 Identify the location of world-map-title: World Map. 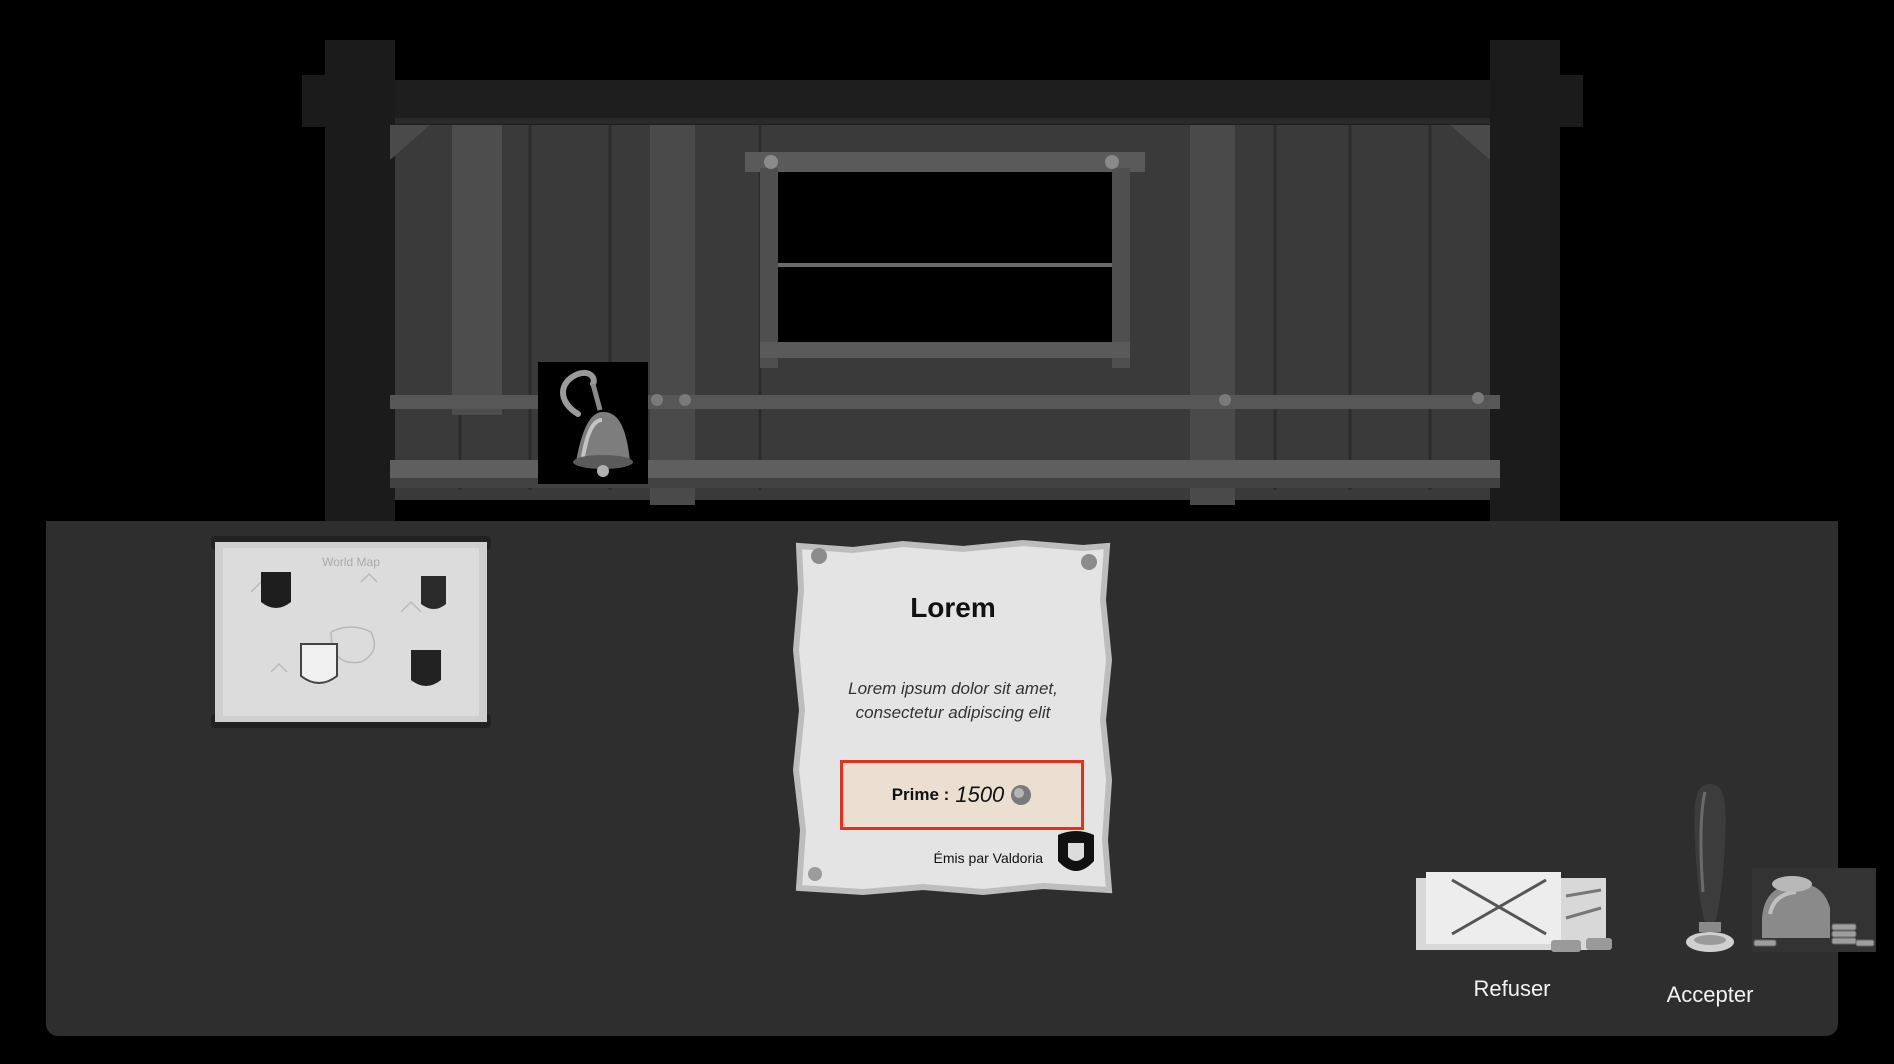
(351, 562).